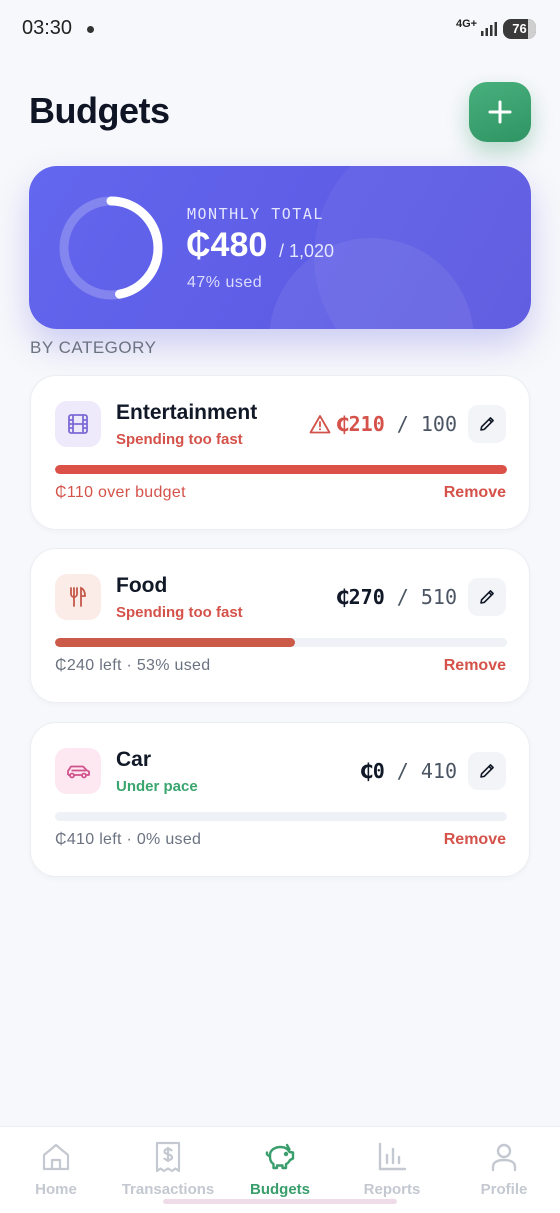 This screenshot has height=1213, width=560. Describe the element at coordinates (280, 1201) in the screenshot. I see `home-indicator` at that location.